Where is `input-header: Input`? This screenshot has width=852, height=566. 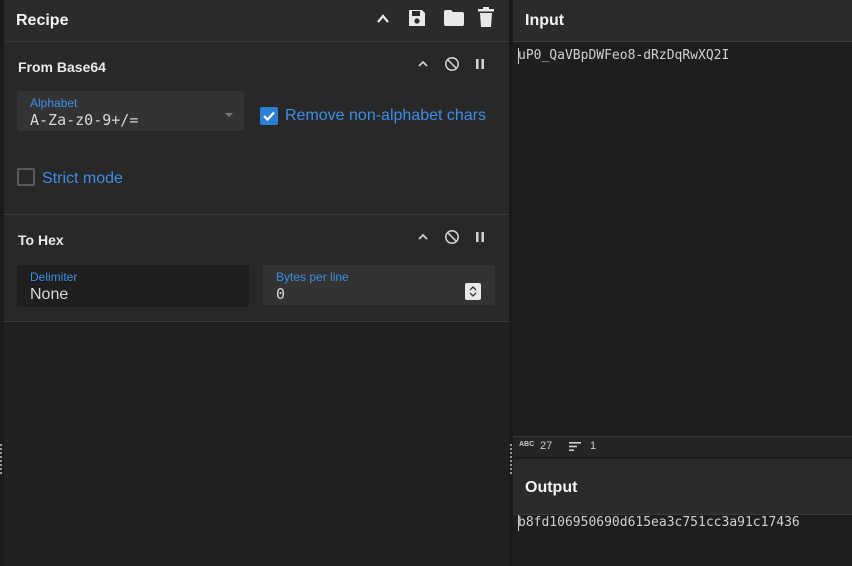
input-header: Input is located at coordinates (682, 21).